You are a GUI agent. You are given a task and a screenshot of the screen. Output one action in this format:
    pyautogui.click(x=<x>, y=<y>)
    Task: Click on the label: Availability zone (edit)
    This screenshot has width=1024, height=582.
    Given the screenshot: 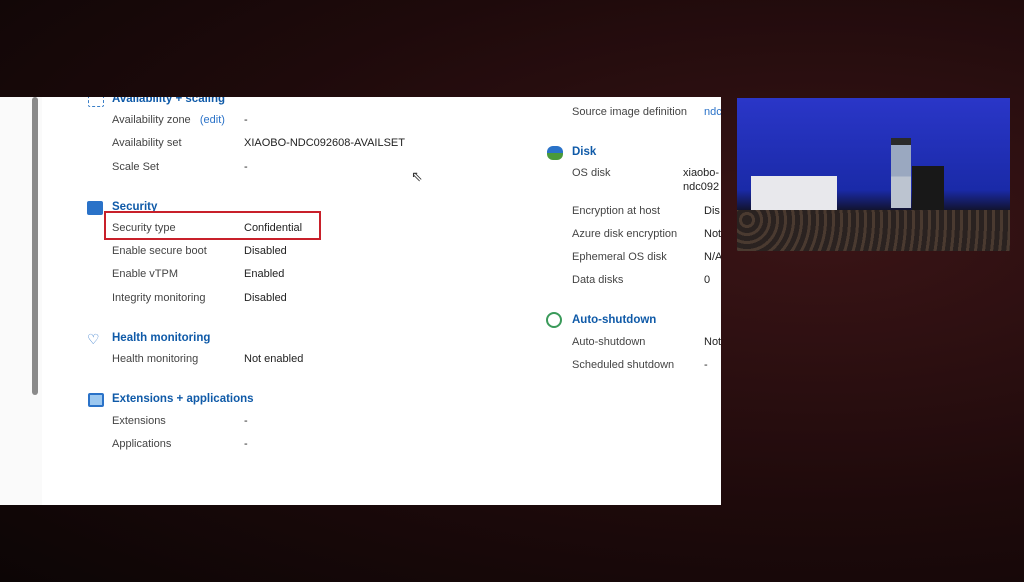 What is the action you would take?
    pyautogui.click(x=168, y=120)
    